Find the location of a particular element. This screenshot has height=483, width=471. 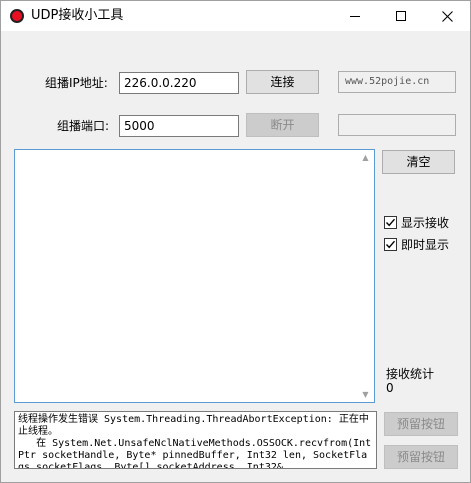

scroll-down-arrow-icon: ▼ is located at coordinates (365, 394).